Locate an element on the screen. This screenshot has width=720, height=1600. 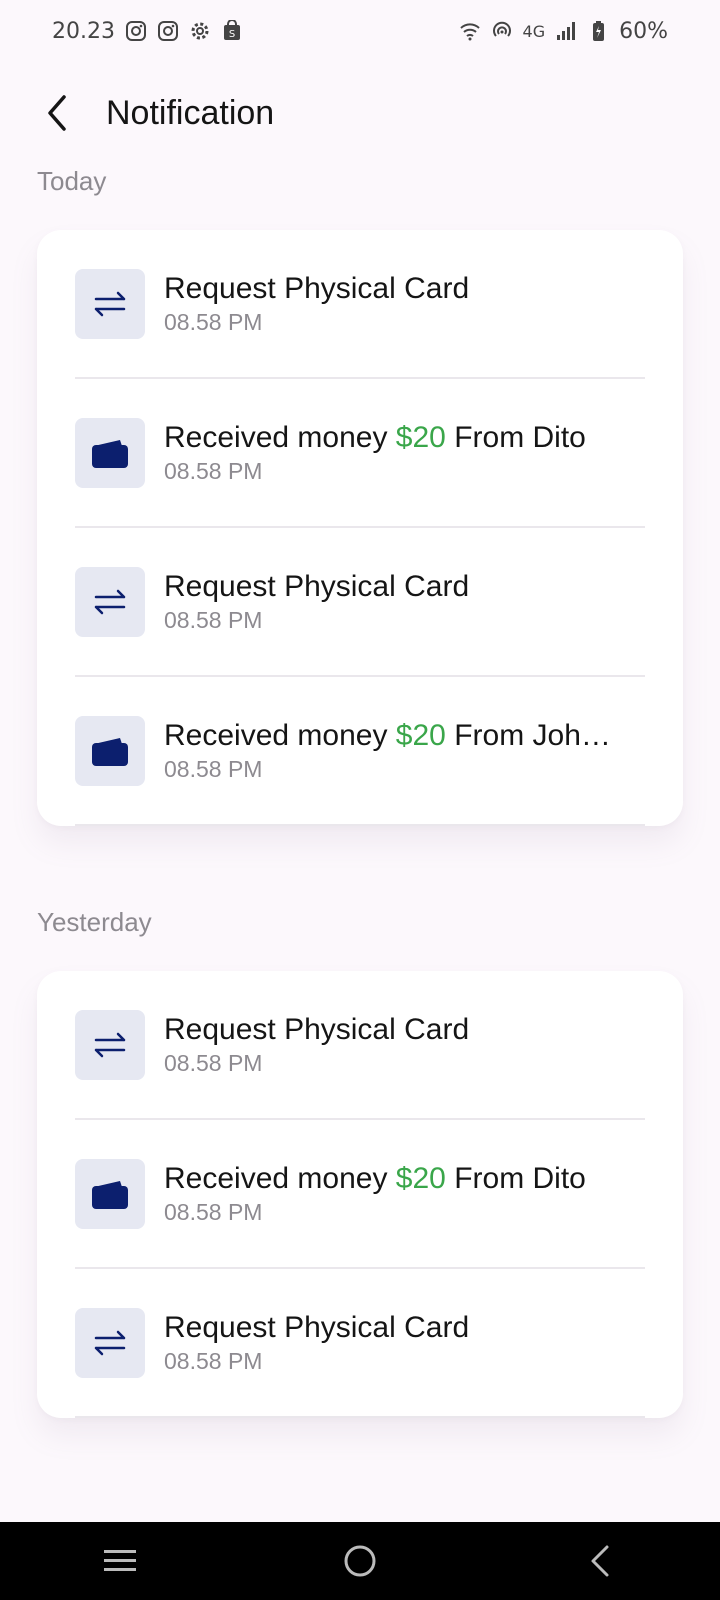
shop-bag-icon: S is located at coordinates (232, 31).